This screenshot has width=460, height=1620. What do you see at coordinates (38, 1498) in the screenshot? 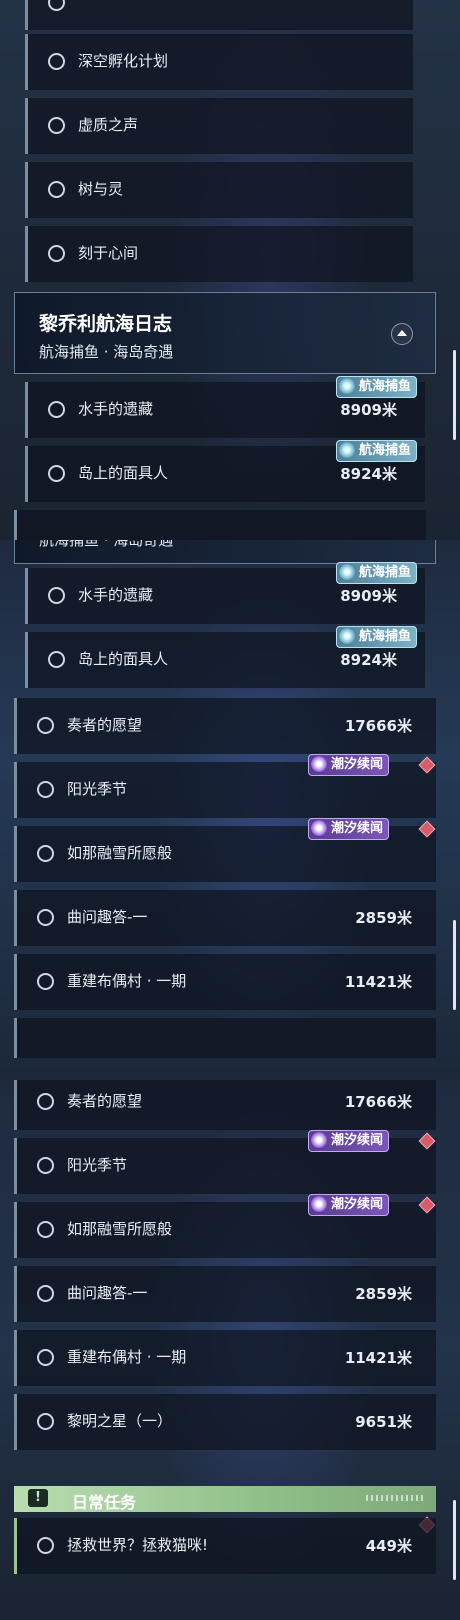
I see `exclamation-icon: !` at bounding box center [38, 1498].